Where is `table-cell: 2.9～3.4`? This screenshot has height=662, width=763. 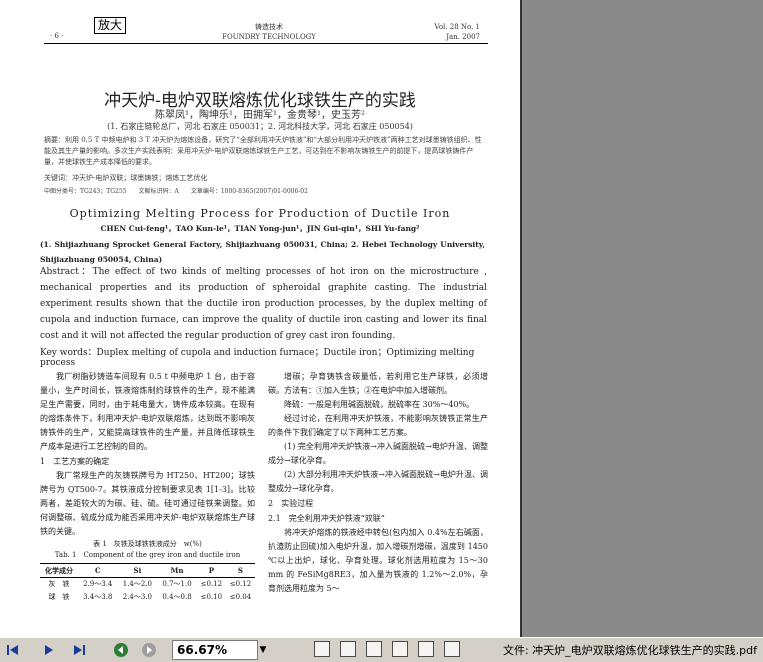
table-cell: 2.9～3.4 is located at coordinates (98, 584).